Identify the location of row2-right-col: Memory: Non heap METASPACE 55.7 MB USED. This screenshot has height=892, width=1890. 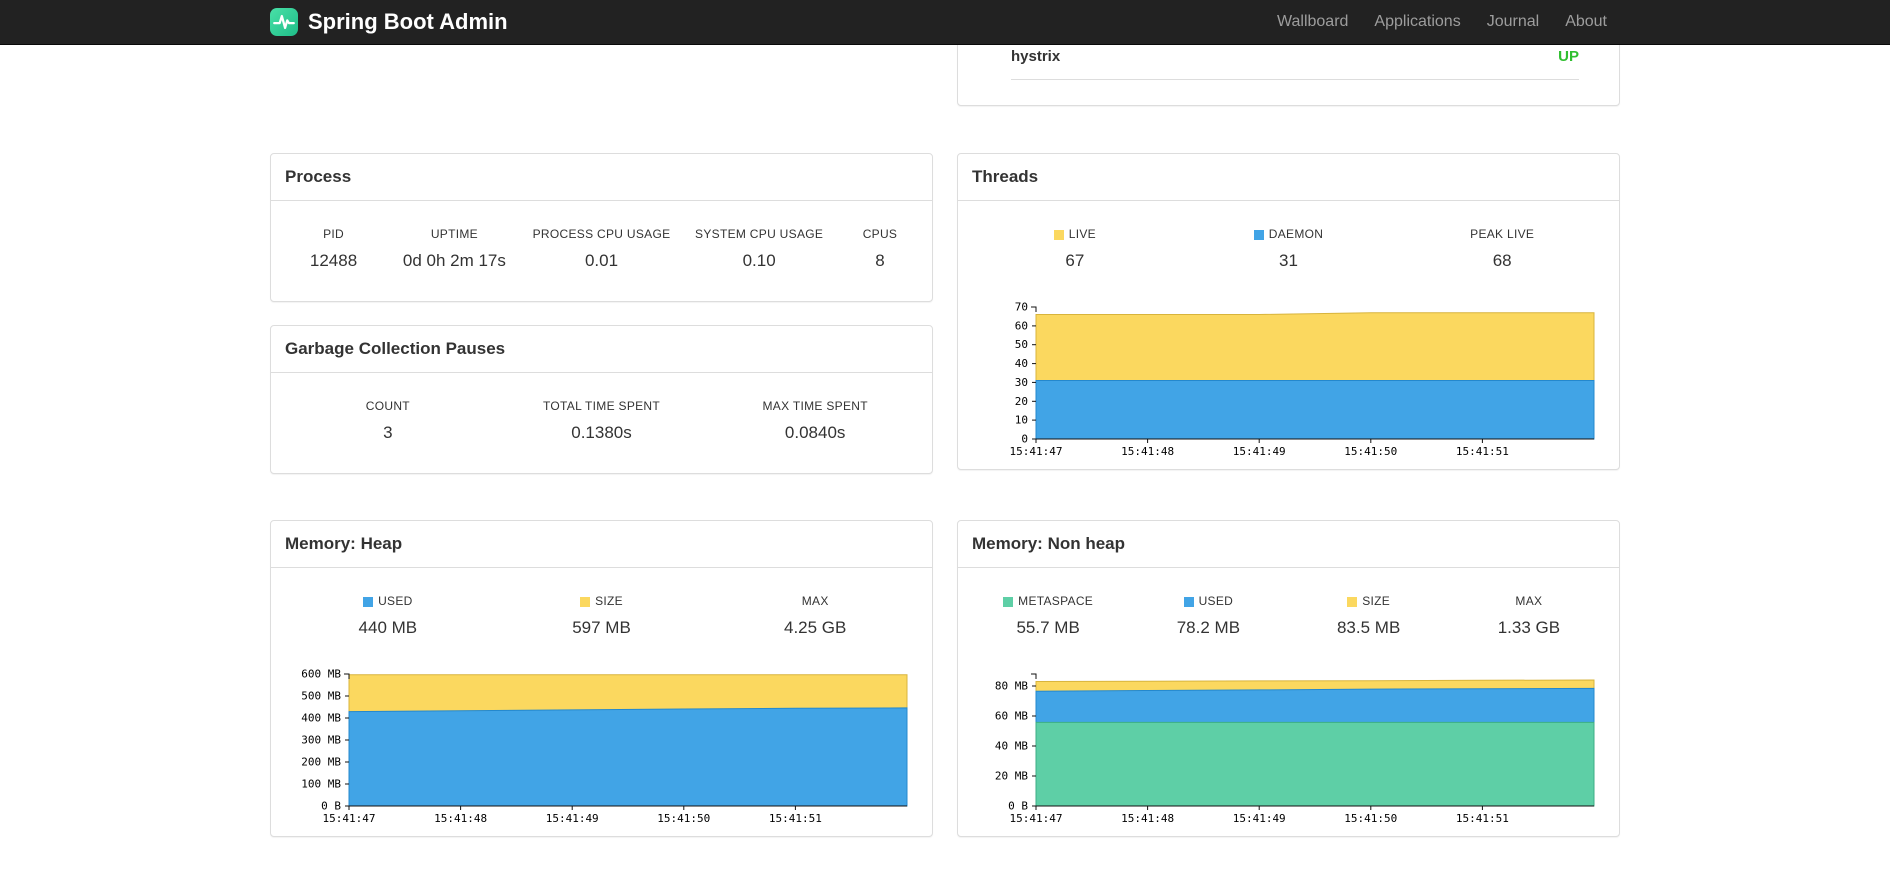
(1288, 678).